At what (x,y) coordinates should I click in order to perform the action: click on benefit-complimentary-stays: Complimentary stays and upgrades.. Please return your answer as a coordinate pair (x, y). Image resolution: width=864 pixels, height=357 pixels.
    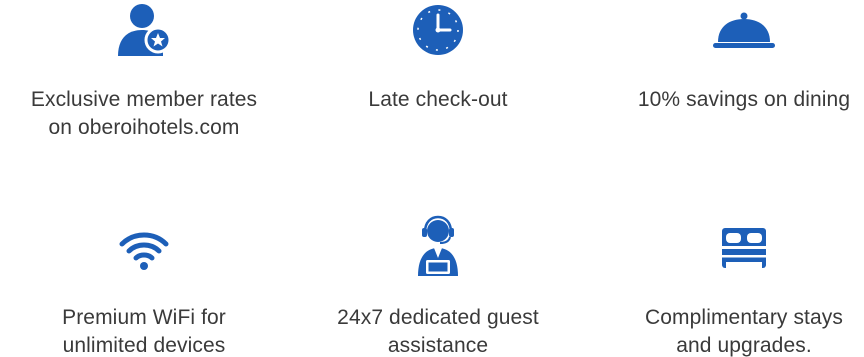
    Looking at the image, I should click on (732, 278).